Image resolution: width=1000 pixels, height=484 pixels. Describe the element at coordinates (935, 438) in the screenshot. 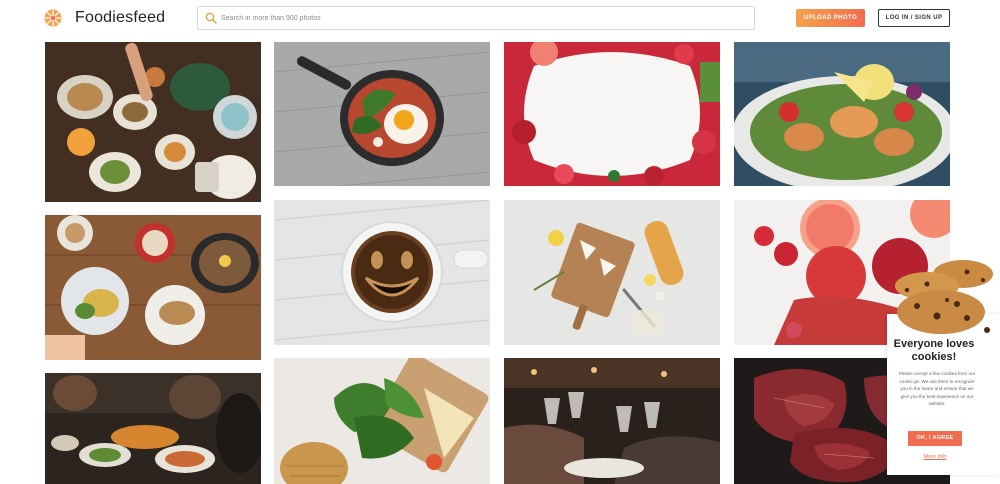

I see `cookie-agree-button: OK, I AGREE` at that location.